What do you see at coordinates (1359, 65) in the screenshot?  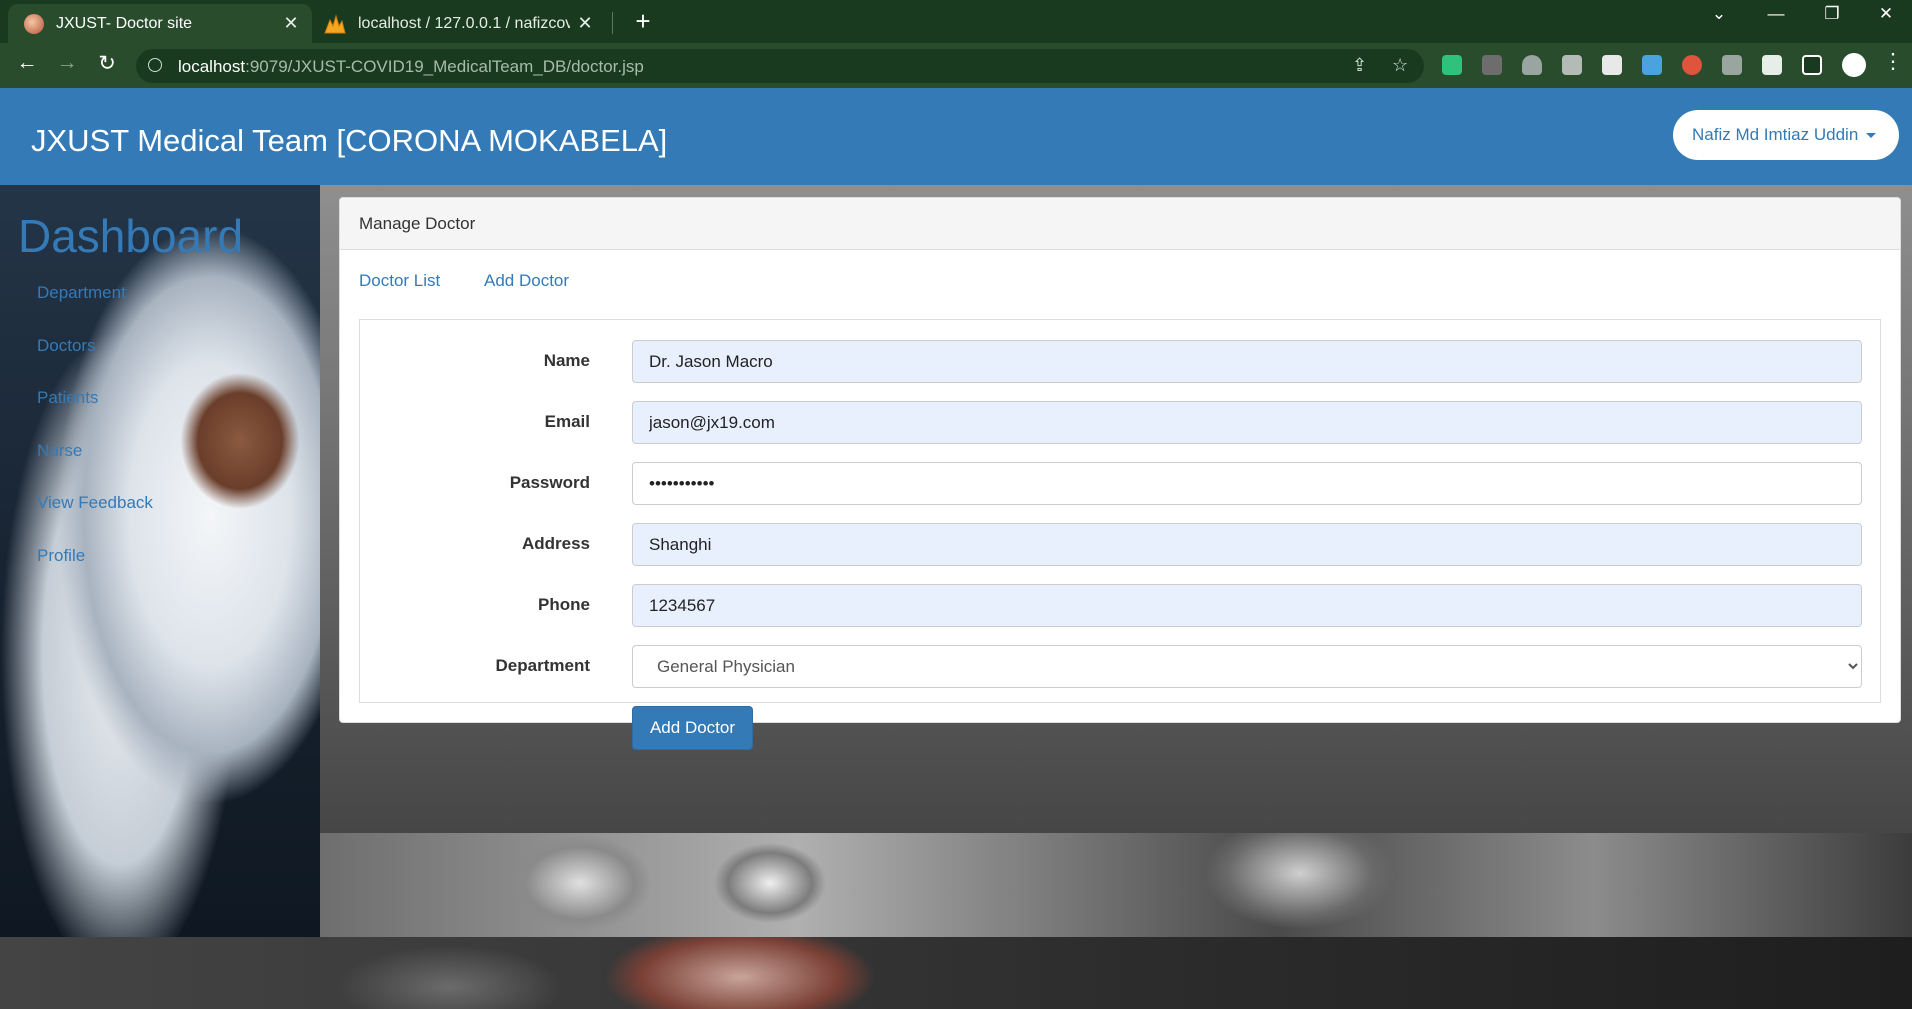 I see `share-icon: ⇪` at bounding box center [1359, 65].